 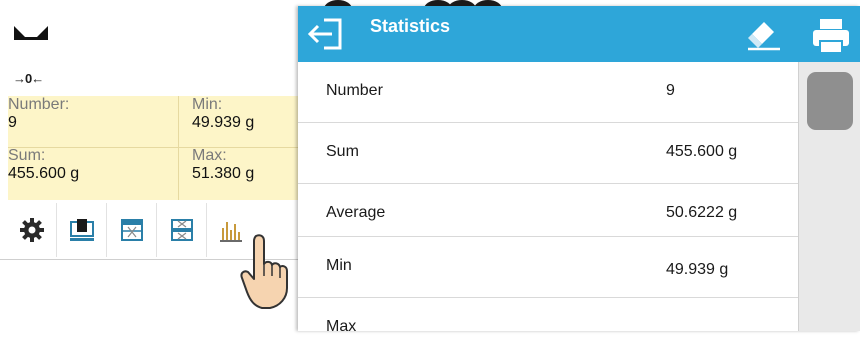 I want to click on tare-button, so click(x=82, y=230).